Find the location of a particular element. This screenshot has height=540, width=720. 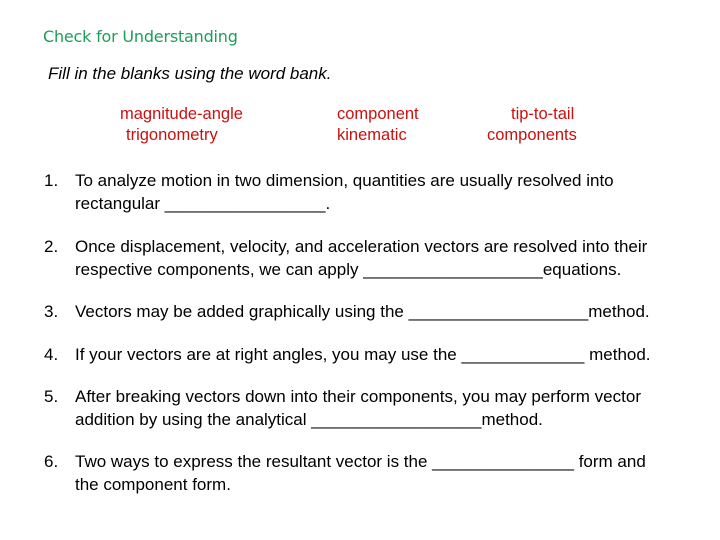

question-number: 5. is located at coordinates (51, 396).